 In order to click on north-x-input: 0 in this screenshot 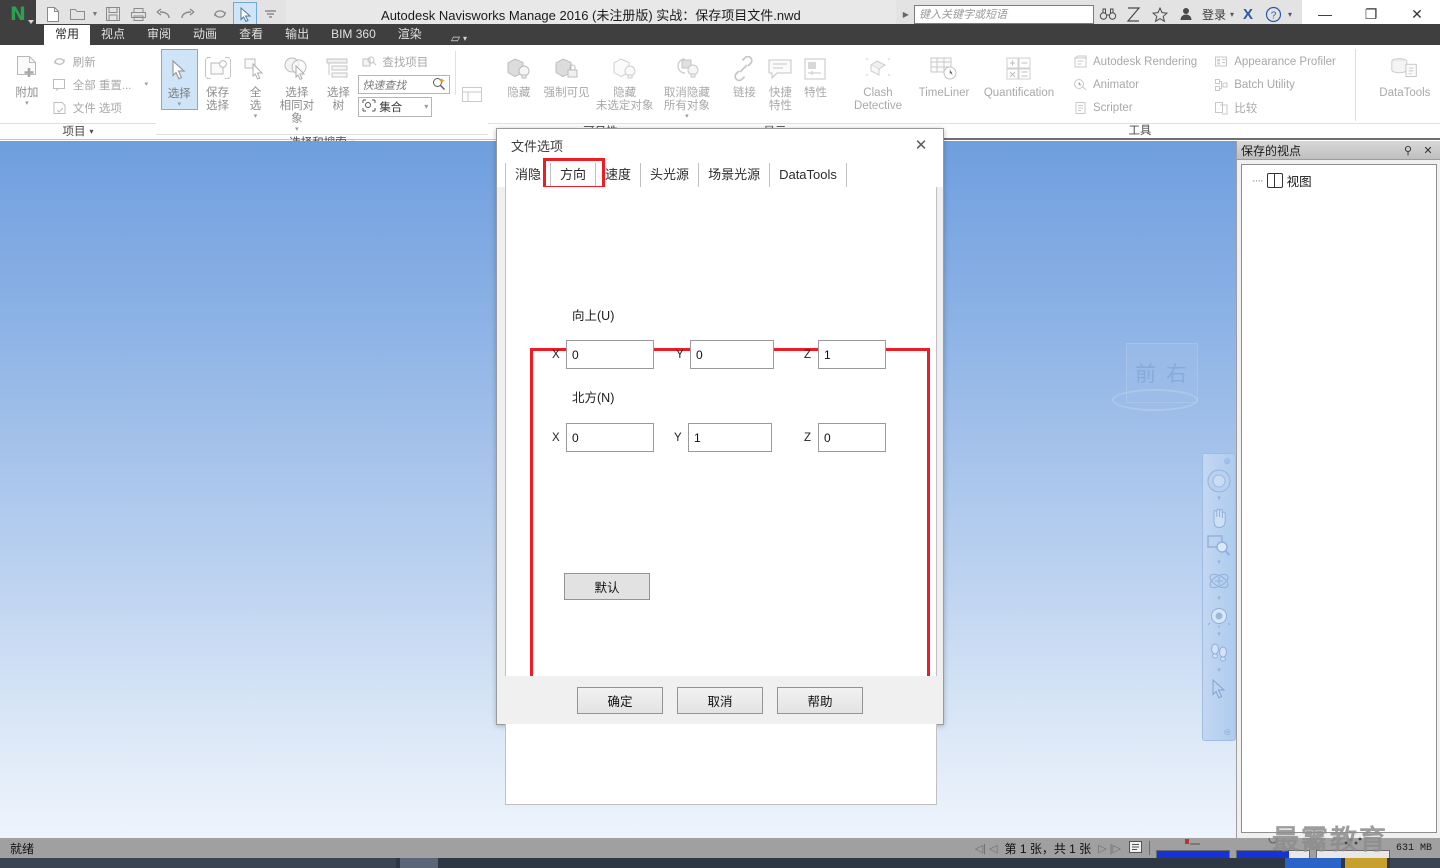, I will do `click(610, 437)`.